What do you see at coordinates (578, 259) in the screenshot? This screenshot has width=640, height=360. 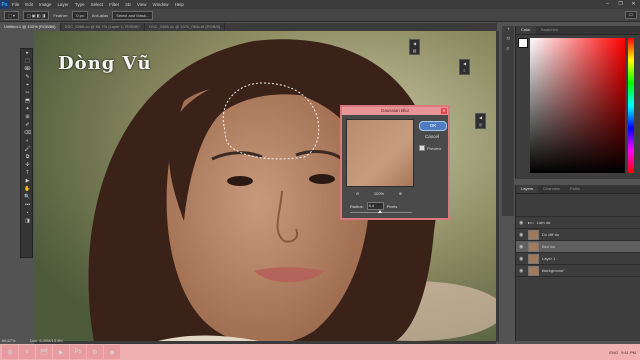 I see `layer-row: ◉ Layer 1` at bounding box center [578, 259].